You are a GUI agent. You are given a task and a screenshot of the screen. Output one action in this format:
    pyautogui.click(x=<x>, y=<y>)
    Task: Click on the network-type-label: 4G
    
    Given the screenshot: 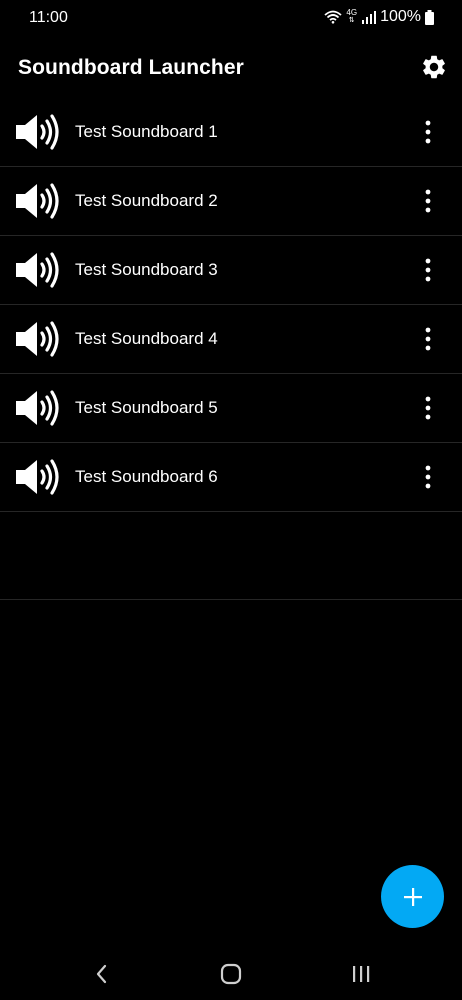 What is the action you would take?
    pyautogui.click(x=352, y=12)
    